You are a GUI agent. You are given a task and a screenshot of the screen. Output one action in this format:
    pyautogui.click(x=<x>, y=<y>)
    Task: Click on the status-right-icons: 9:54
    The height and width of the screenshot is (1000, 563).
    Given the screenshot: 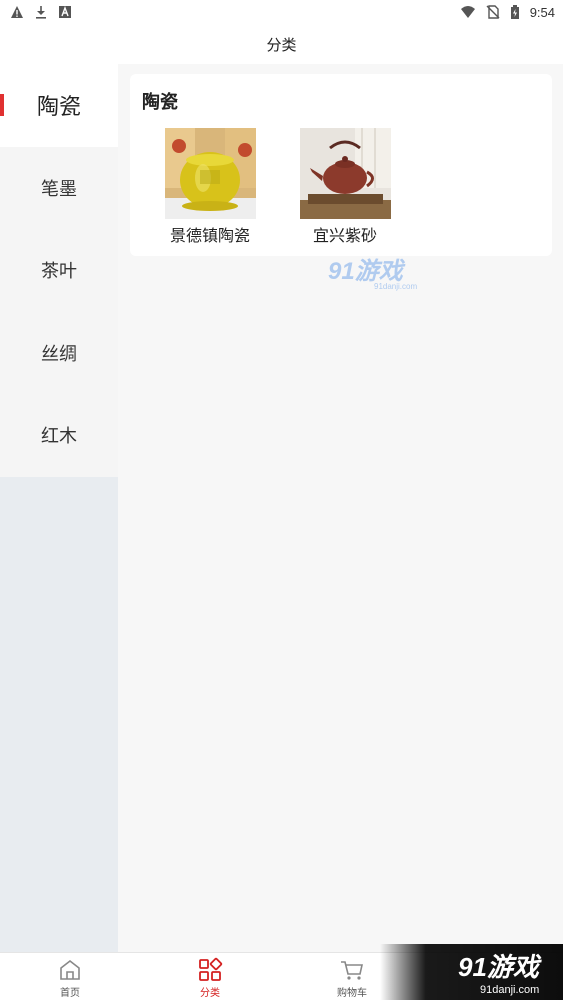 What is the action you would take?
    pyautogui.click(x=507, y=12)
    